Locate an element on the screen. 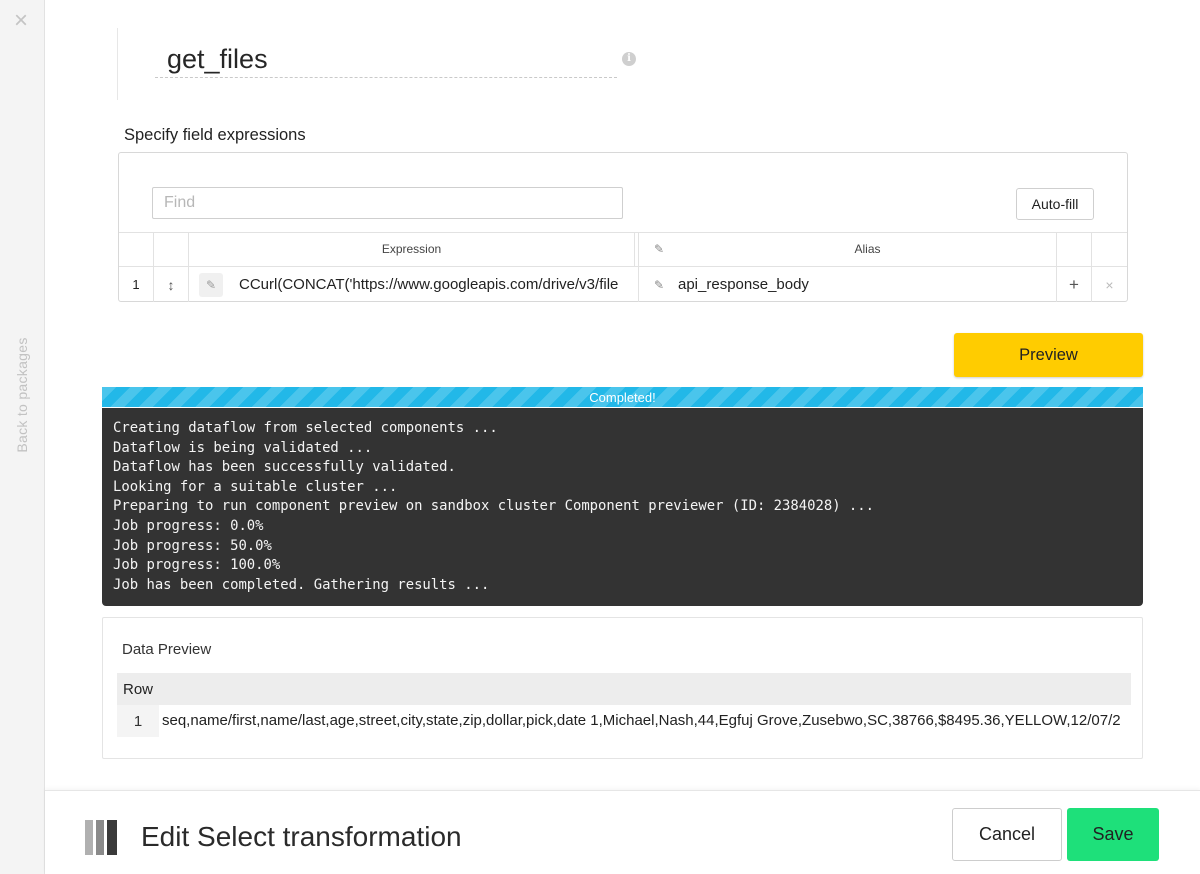  edit-icon: ✎ is located at coordinates (211, 284).